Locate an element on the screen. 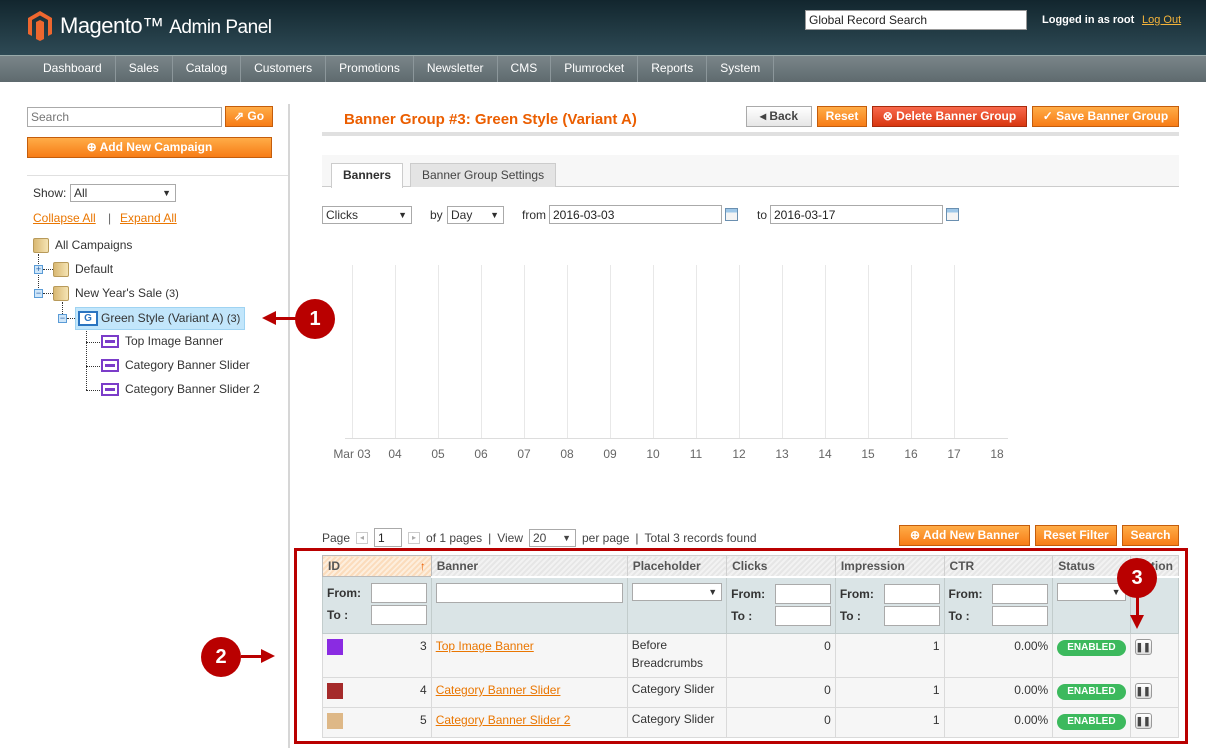  reset-button: Reset is located at coordinates (842, 116).